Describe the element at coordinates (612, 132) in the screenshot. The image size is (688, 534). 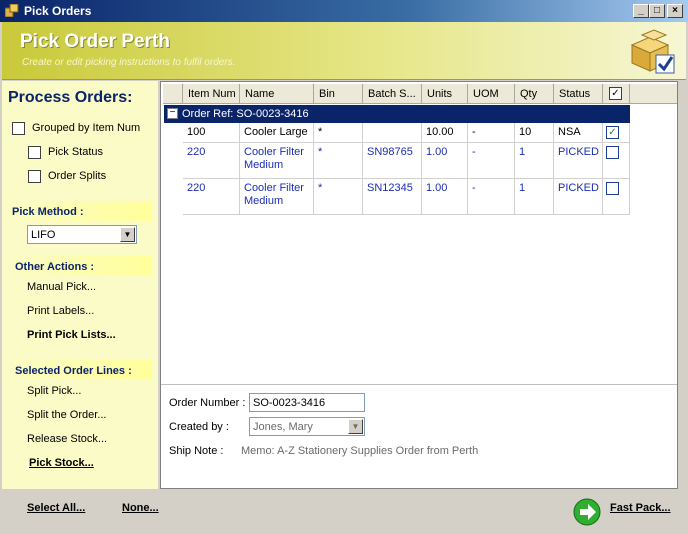
I see `row-checkbox-checked: ✓` at that location.